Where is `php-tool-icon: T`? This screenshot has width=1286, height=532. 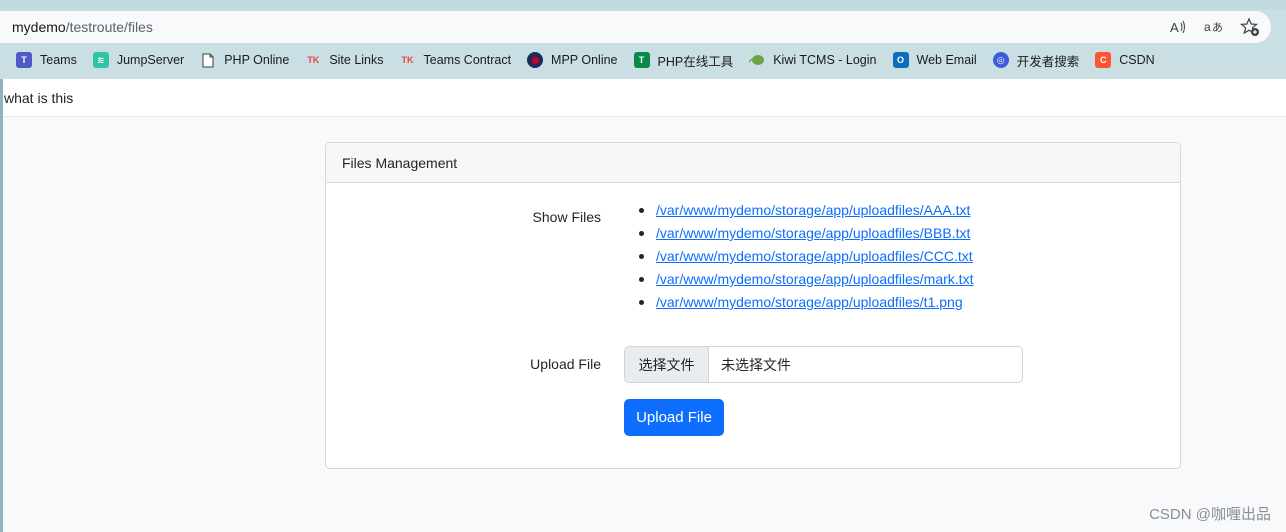 php-tool-icon: T is located at coordinates (641, 60).